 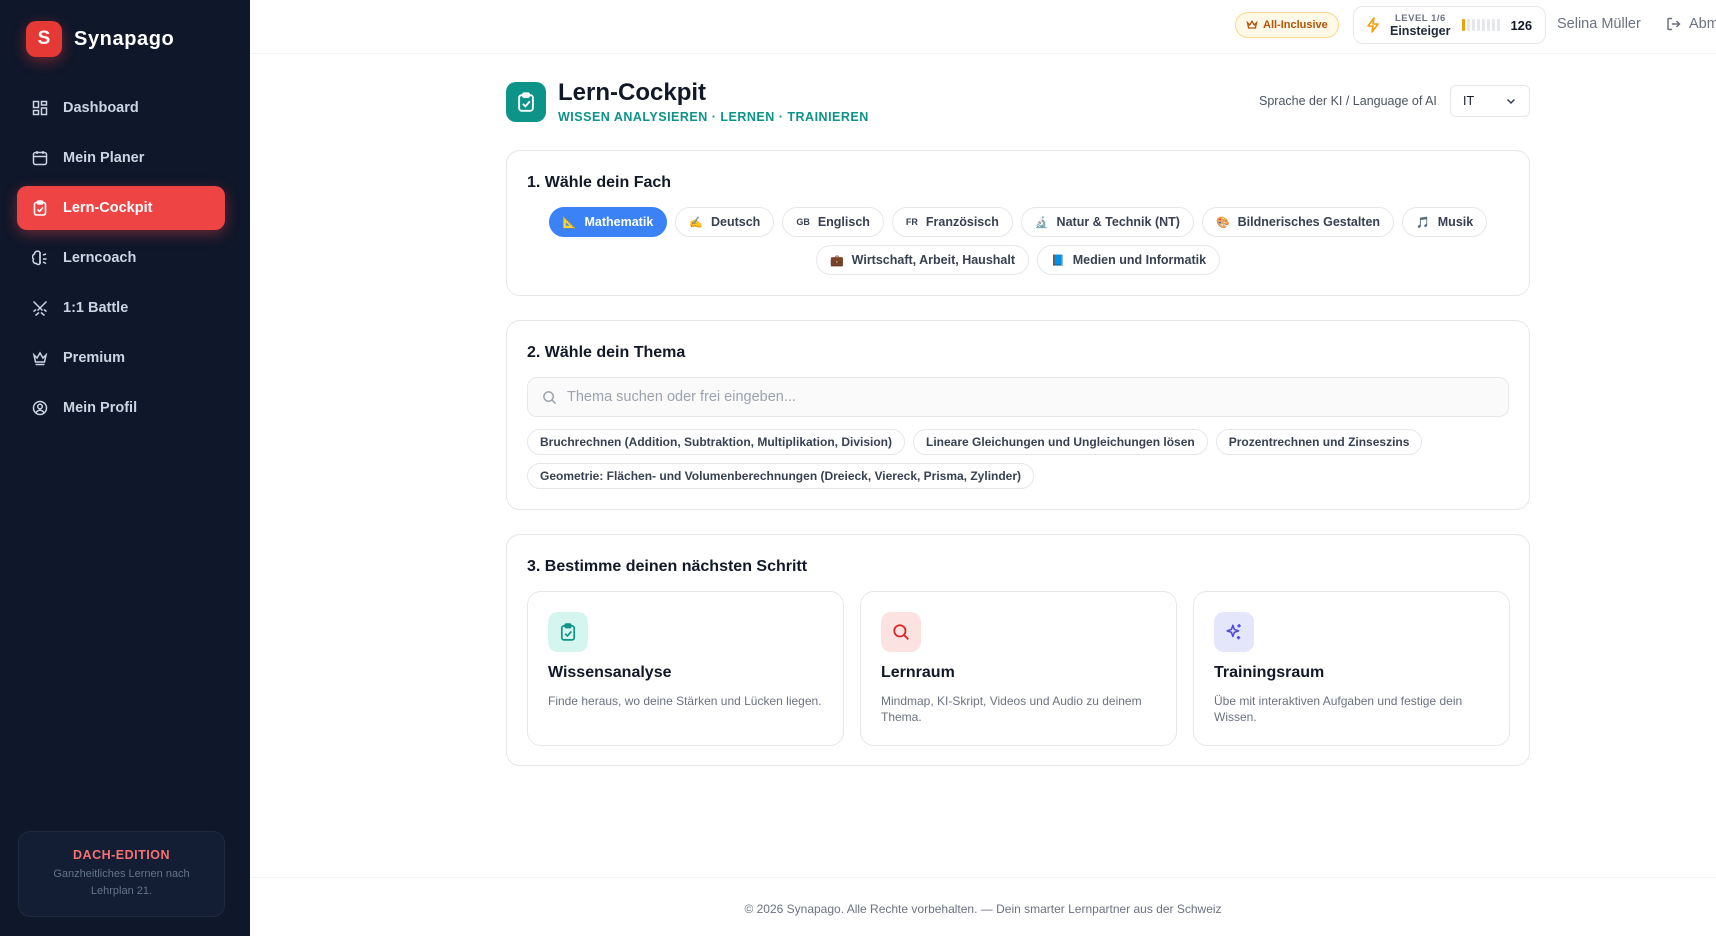 I want to click on music-note-icon: 🎵, so click(x=1423, y=222).